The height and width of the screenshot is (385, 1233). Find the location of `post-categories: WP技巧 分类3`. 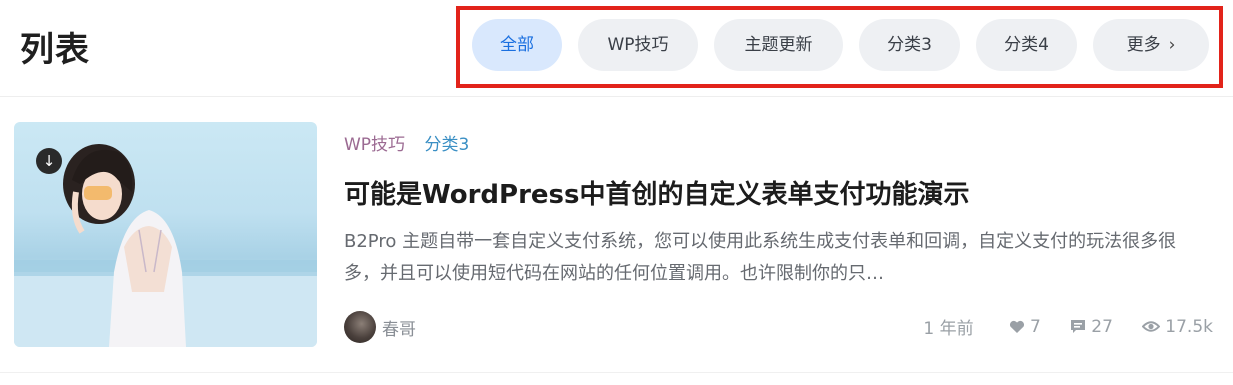

post-categories: WP技巧 分类3 is located at coordinates (406, 142).